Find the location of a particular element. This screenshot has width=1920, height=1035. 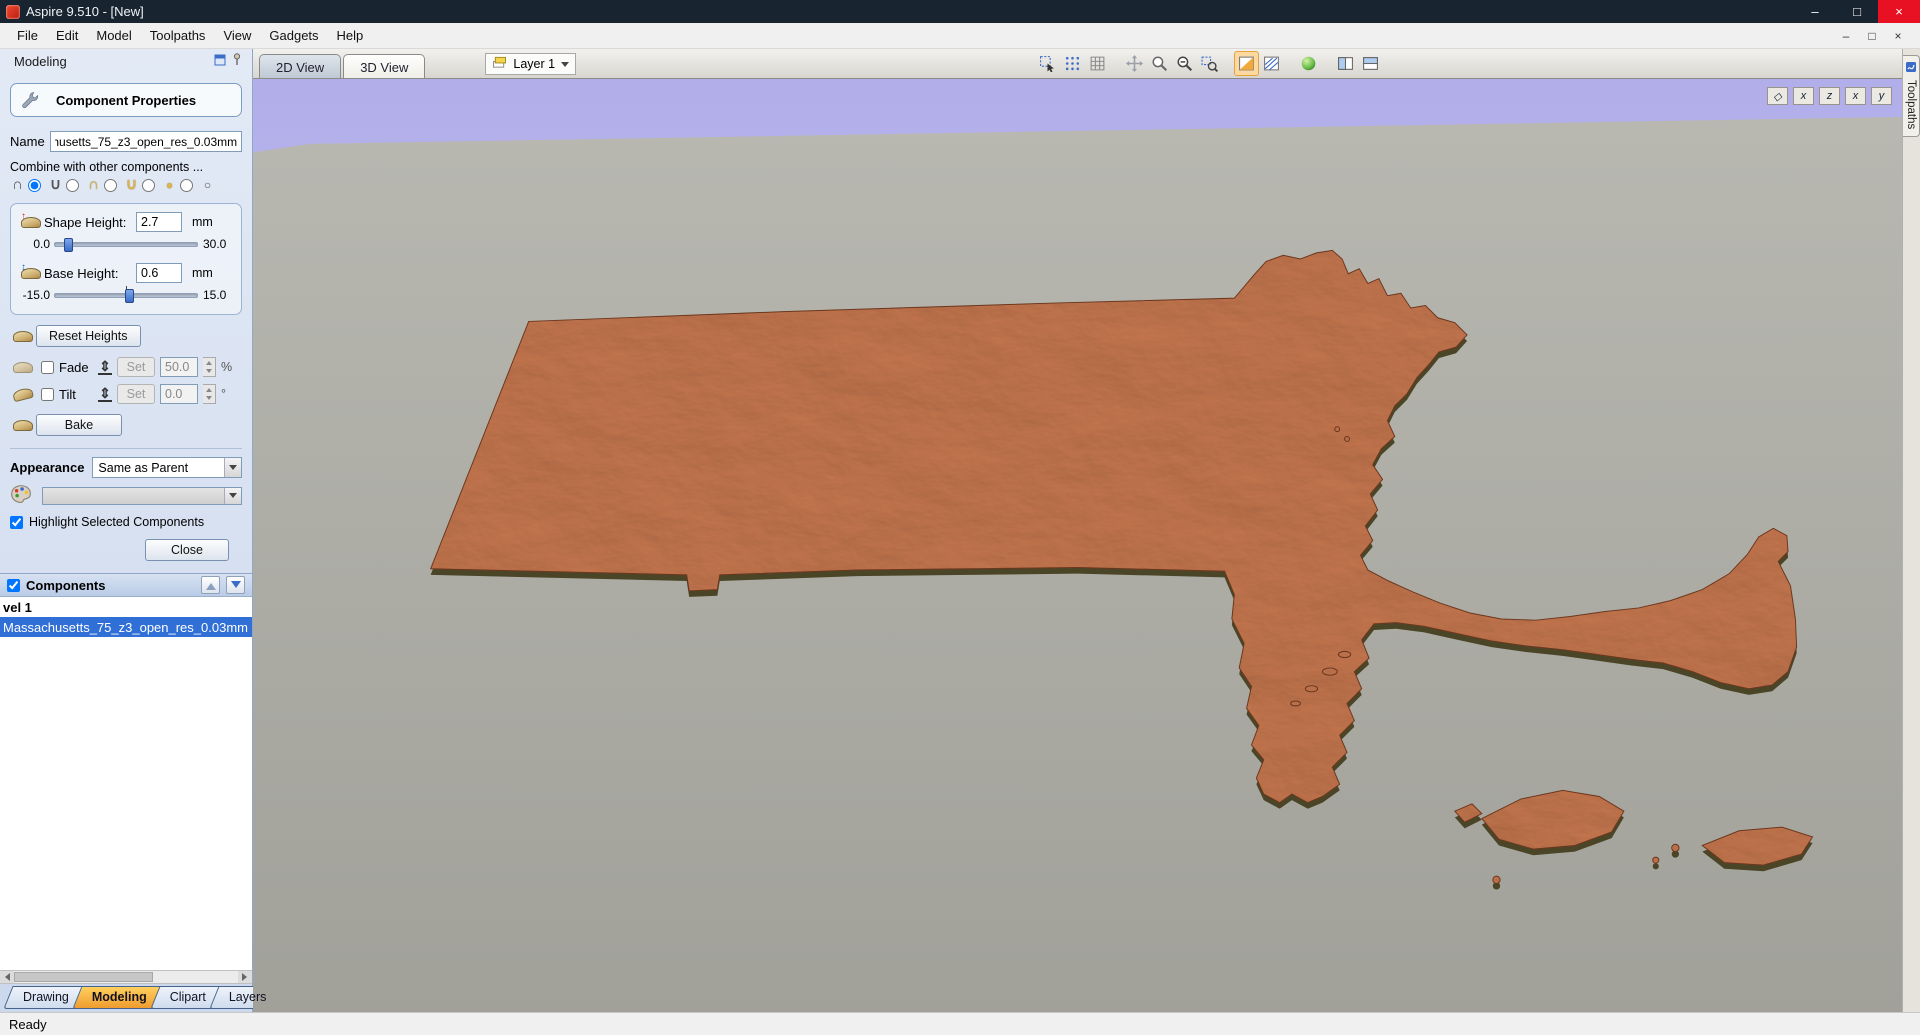

component-name-input is located at coordinates (146, 141).